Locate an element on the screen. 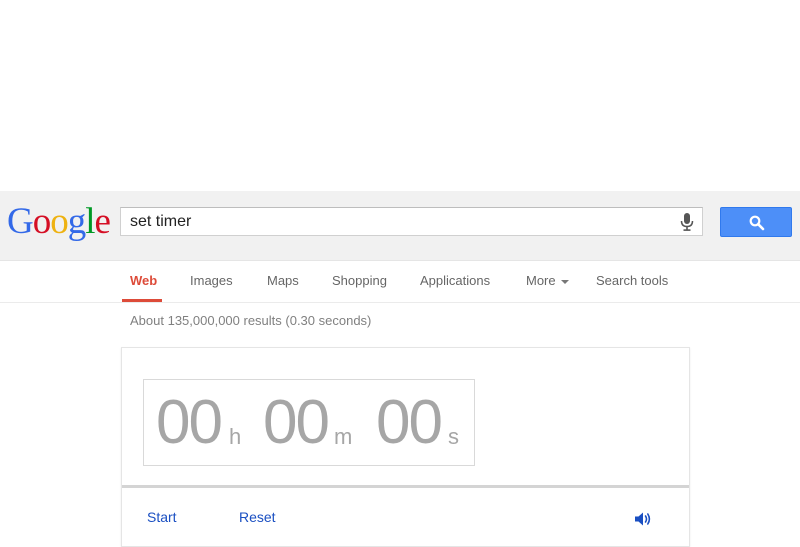 The height and width of the screenshot is (547, 800). start-button: Start is located at coordinates (162, 517).